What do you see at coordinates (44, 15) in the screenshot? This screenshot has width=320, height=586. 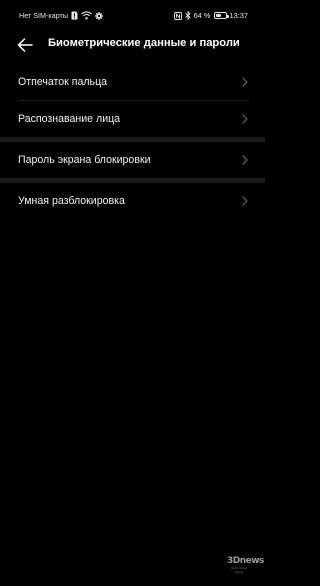 I see `carrier-text: Нет SIM-карты` at bounding box center [44, 15].